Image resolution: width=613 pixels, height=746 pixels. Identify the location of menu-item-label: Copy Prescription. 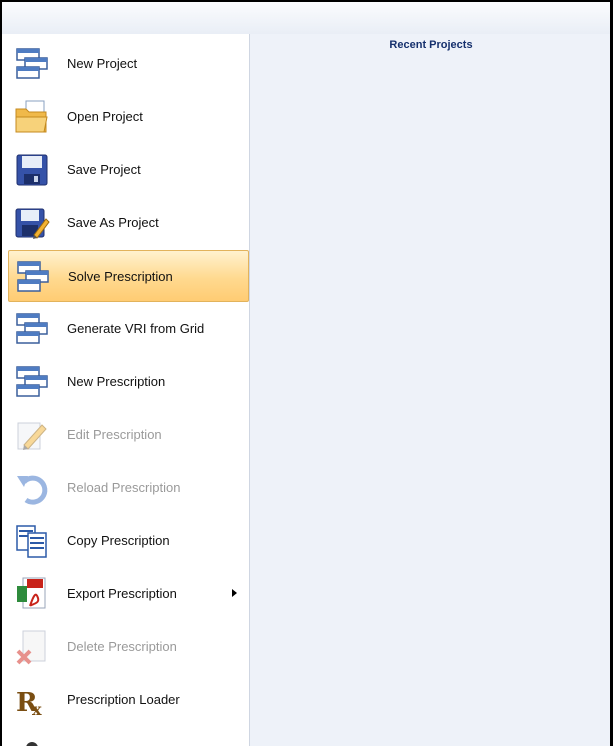
(118, 540).